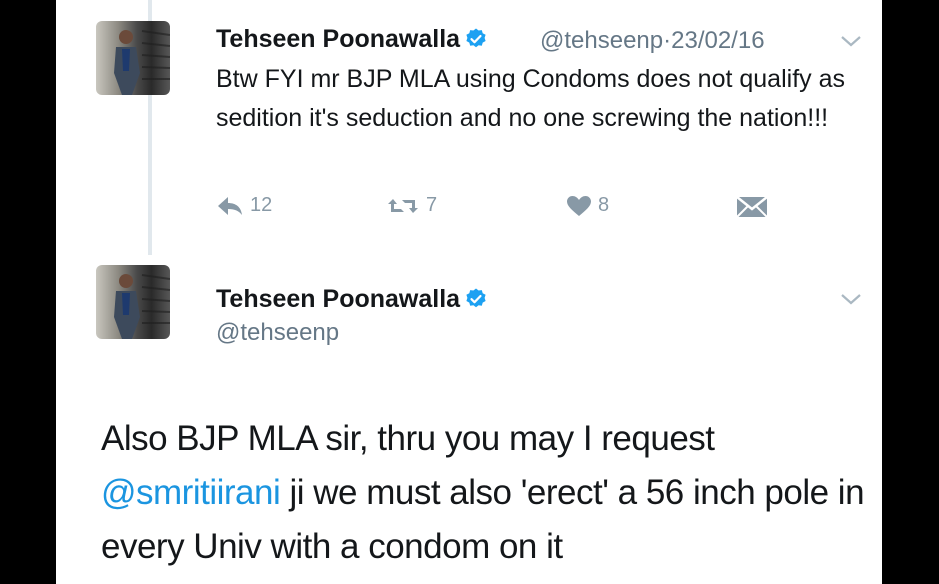  I want to click on reply-button: 12, so click(244, 205).